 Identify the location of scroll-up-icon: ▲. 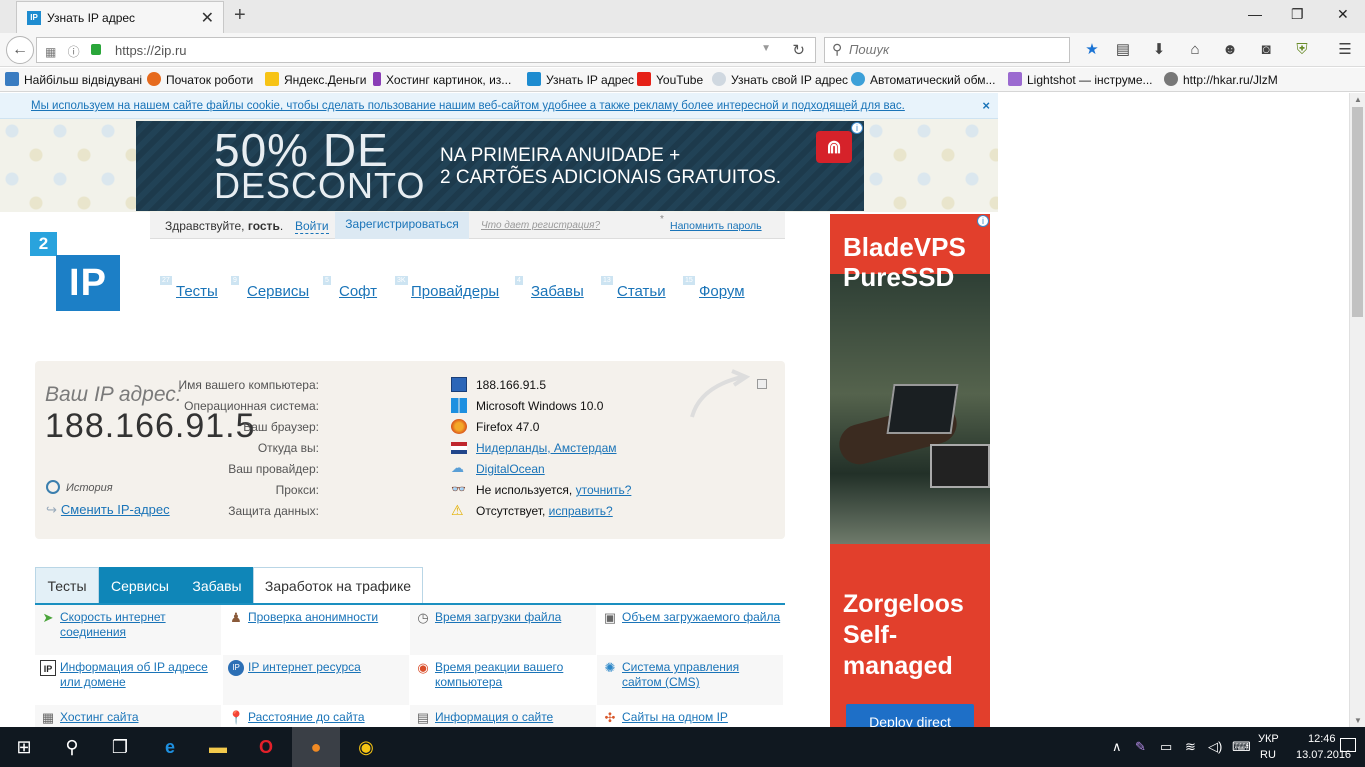
(1358, 99).